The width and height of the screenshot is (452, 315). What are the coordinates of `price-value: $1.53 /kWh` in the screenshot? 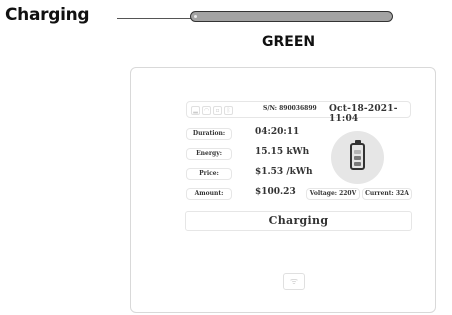 It's located at (284, 172).